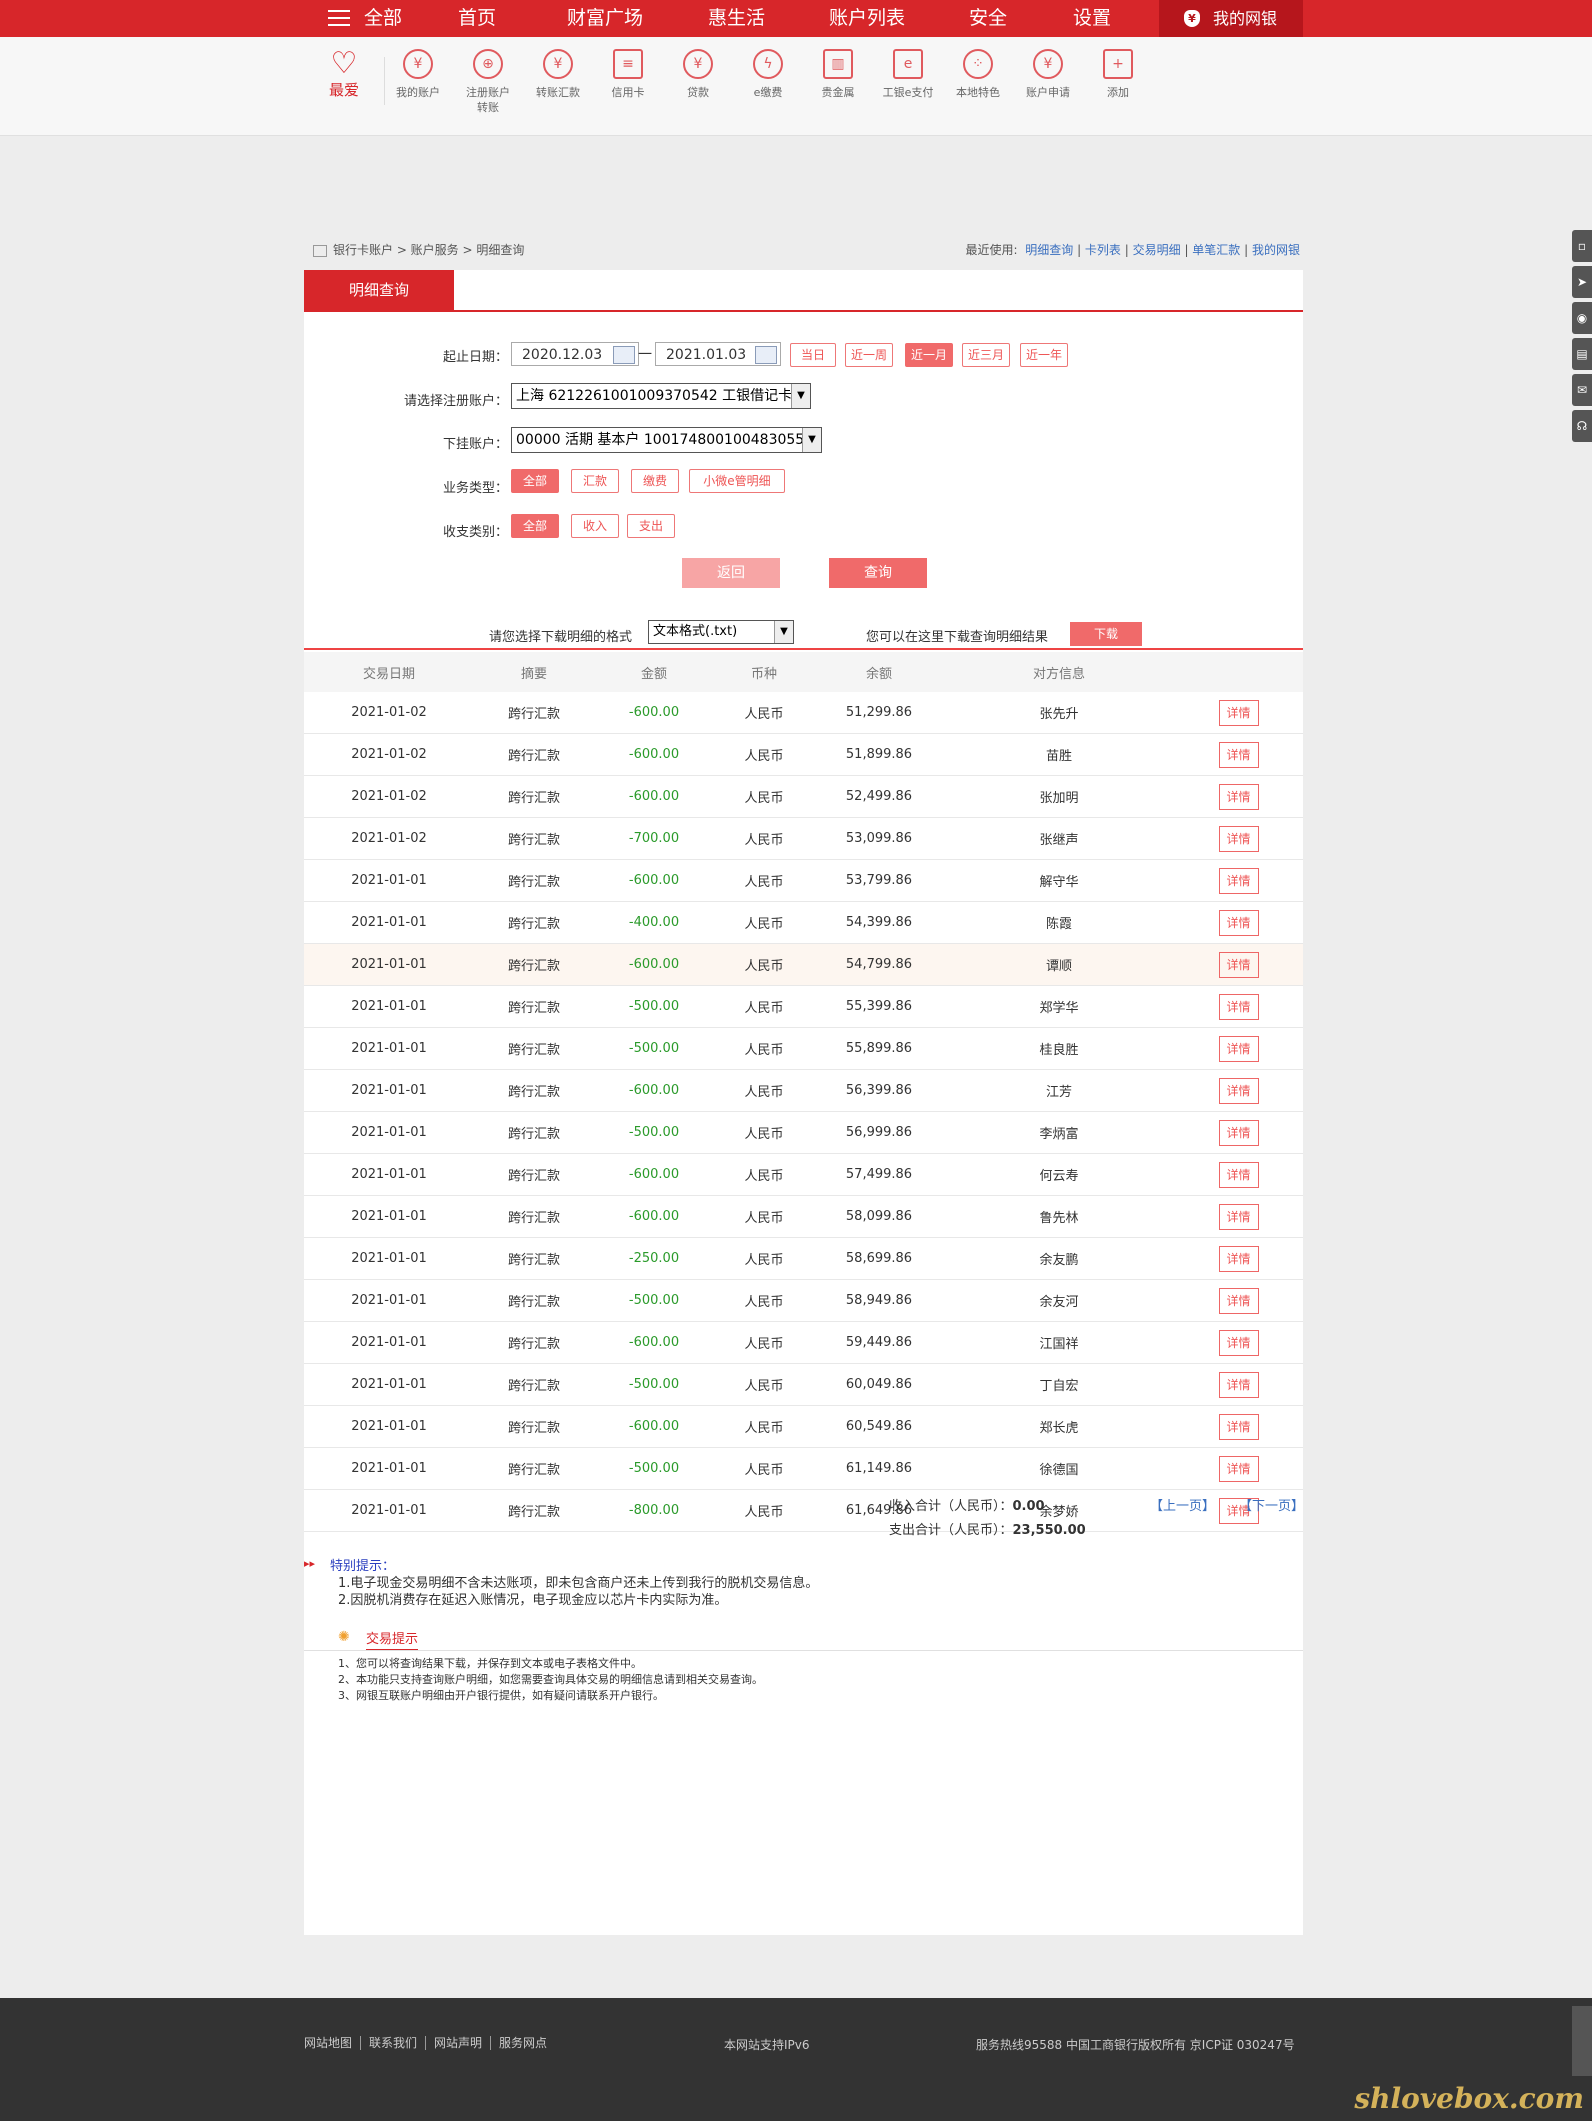  What do you see at coordinates (558, 74) in the screenshot?
I see `shortcut-transfer: ¥ 转账汇款` at bounding box center [558, 74].